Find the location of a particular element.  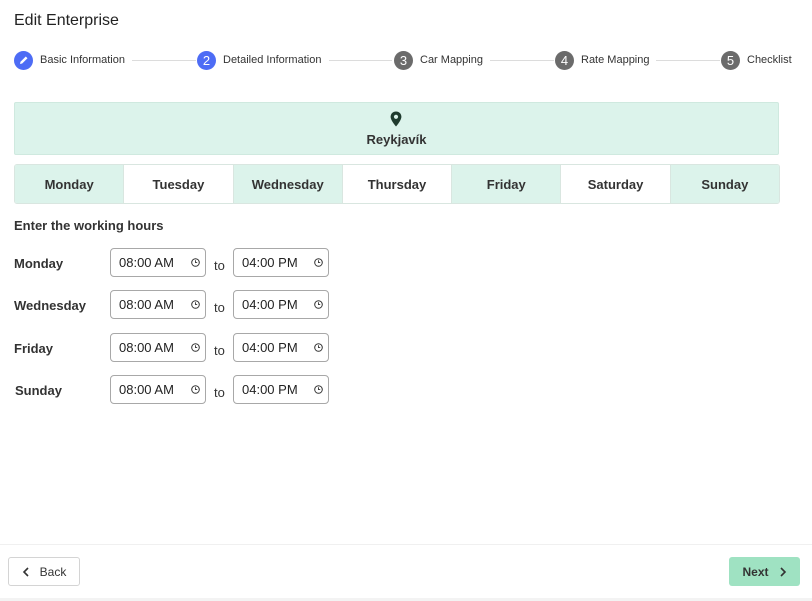

hours-row-day: Sunday is located at coordinates (38, 390).